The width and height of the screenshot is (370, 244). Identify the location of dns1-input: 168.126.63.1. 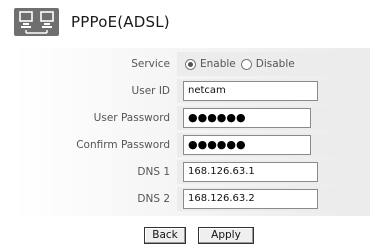
(250, 172).